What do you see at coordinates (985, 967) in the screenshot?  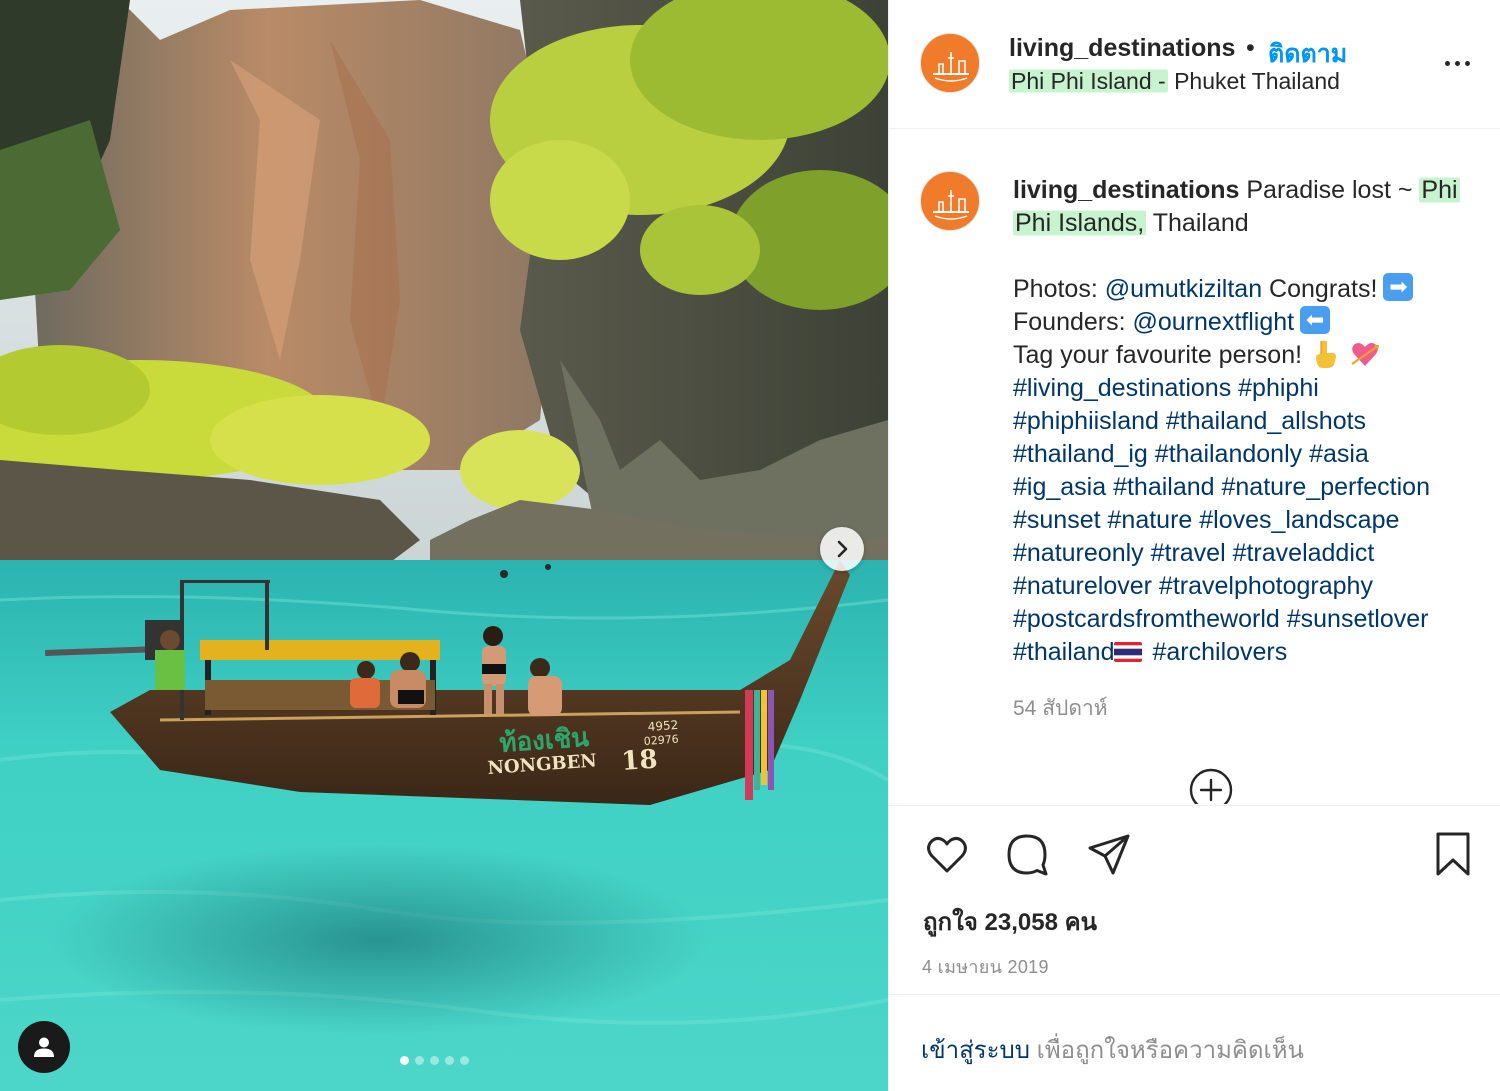 I see `post-date: 4 เมษายน 2019` at bounding box center [985, 967].